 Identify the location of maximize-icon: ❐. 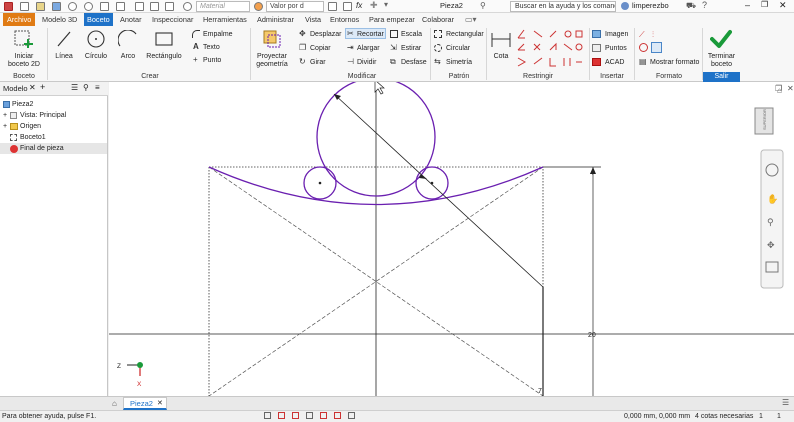
(764, 4).